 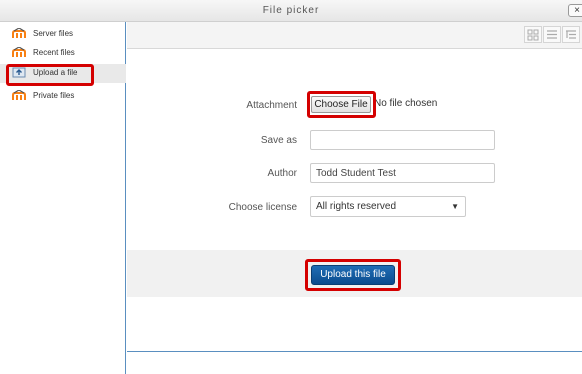 I want to click on icons-view-icon, so click(x=533, y=35).